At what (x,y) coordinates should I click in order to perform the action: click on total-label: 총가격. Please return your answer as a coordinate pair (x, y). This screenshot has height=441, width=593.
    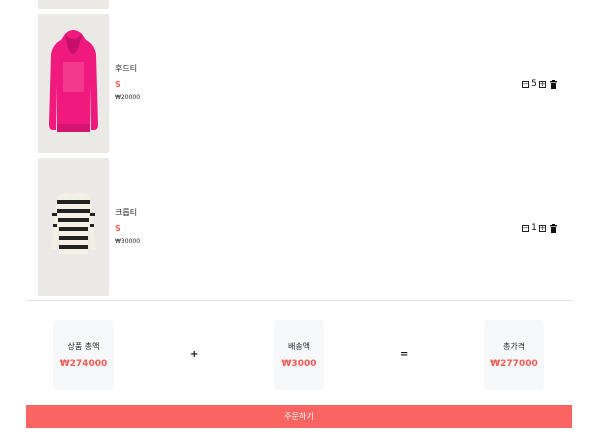
    Looking at the image, I should click on (514, 346).